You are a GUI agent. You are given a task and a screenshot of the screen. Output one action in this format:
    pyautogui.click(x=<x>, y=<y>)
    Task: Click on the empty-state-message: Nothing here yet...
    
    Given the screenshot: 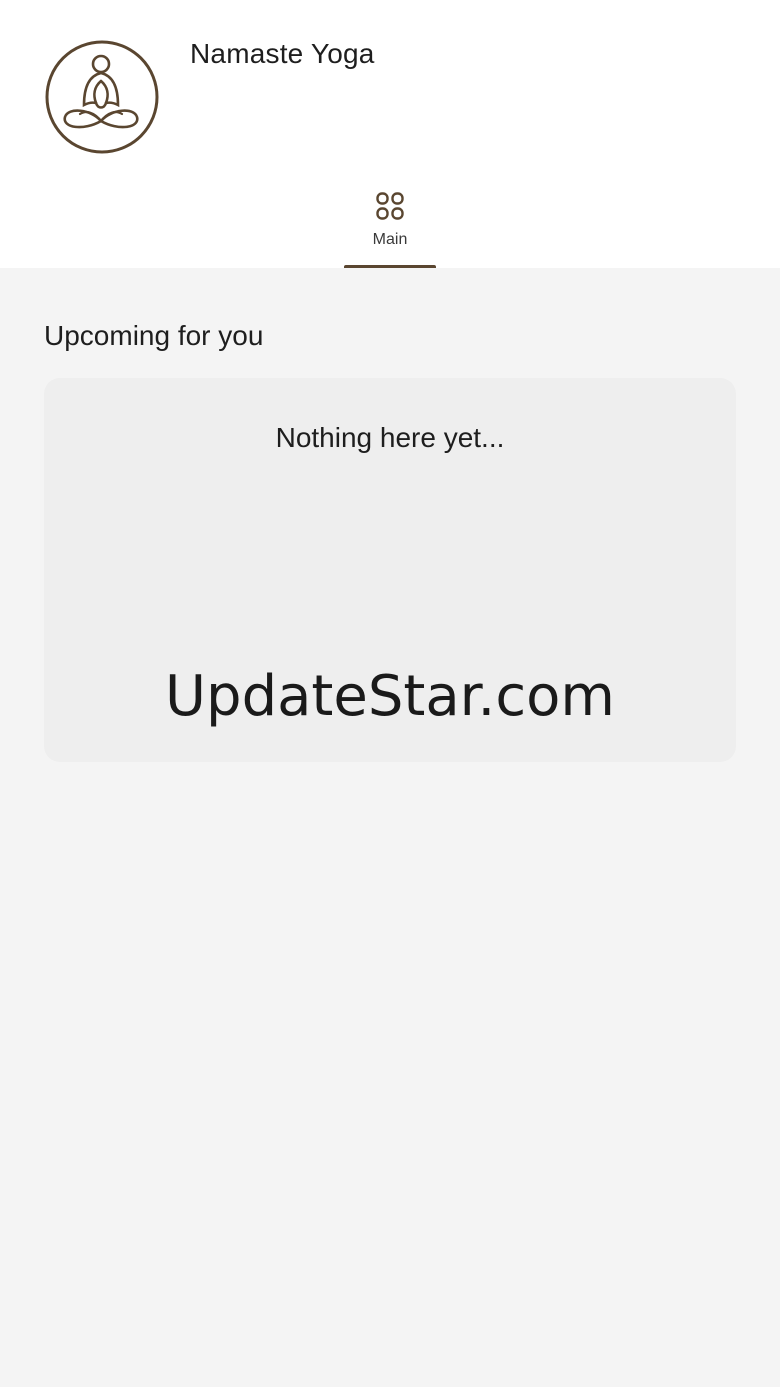 What is the action you would take?
    pyautogui.click(x=390, y=437)
    